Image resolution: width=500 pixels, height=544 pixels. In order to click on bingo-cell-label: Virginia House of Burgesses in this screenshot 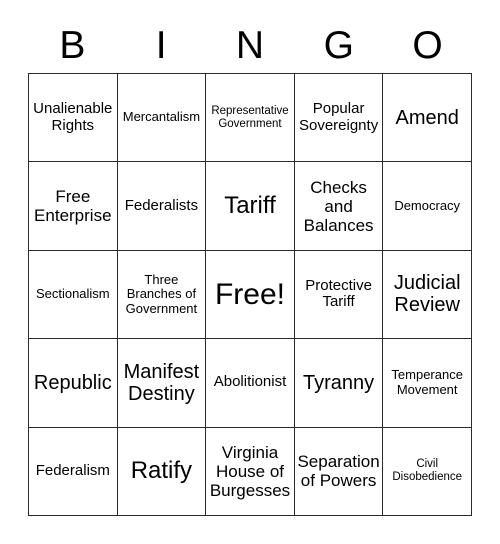, I will do `click(250, 471)`.